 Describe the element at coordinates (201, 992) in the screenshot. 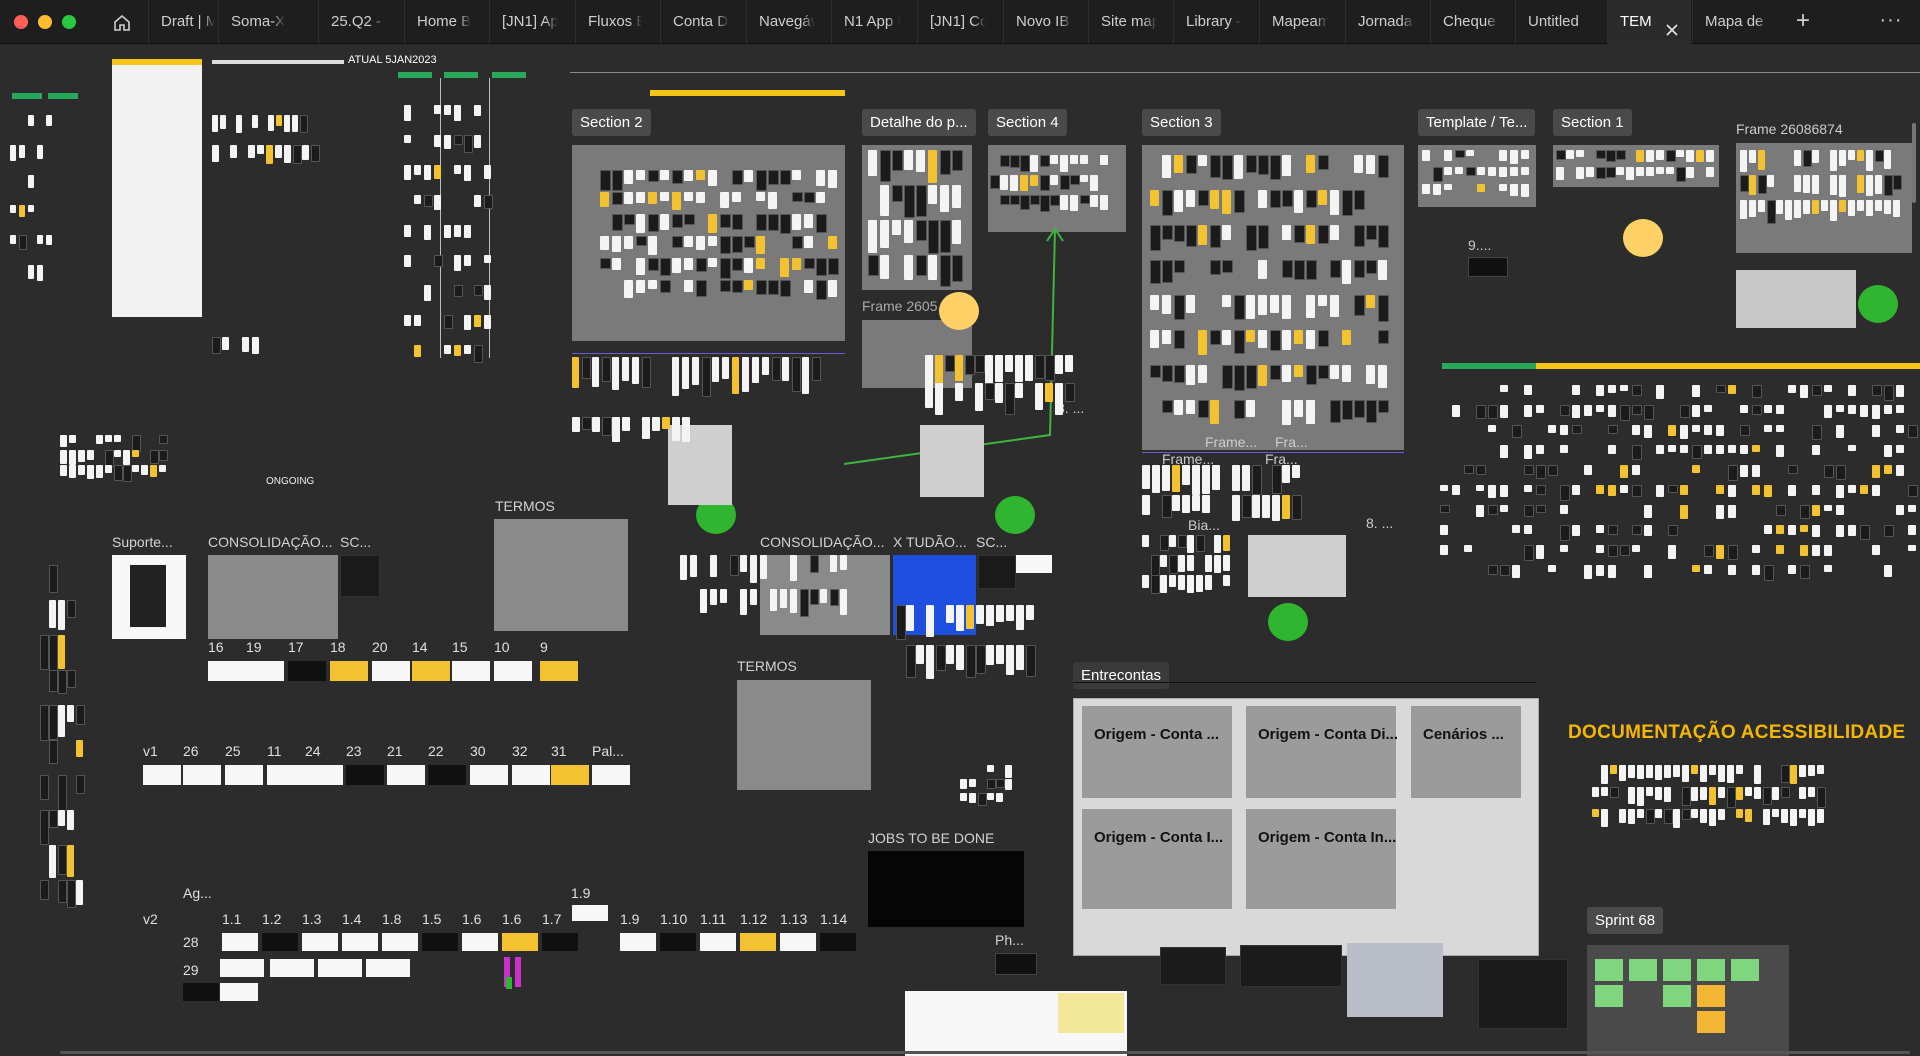

I see `thumbnail` at that location.